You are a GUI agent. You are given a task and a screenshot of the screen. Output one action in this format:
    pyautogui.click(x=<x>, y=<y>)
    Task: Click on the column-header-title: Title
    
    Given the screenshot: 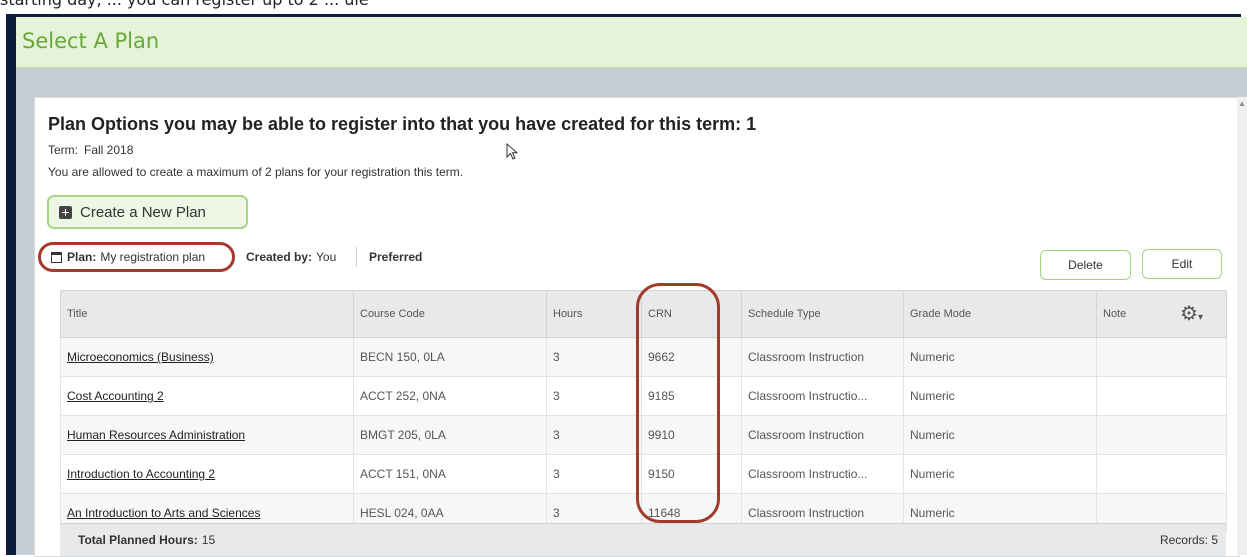 What is the action you would take?
    pyautogui.click(x=207, y=314)
    